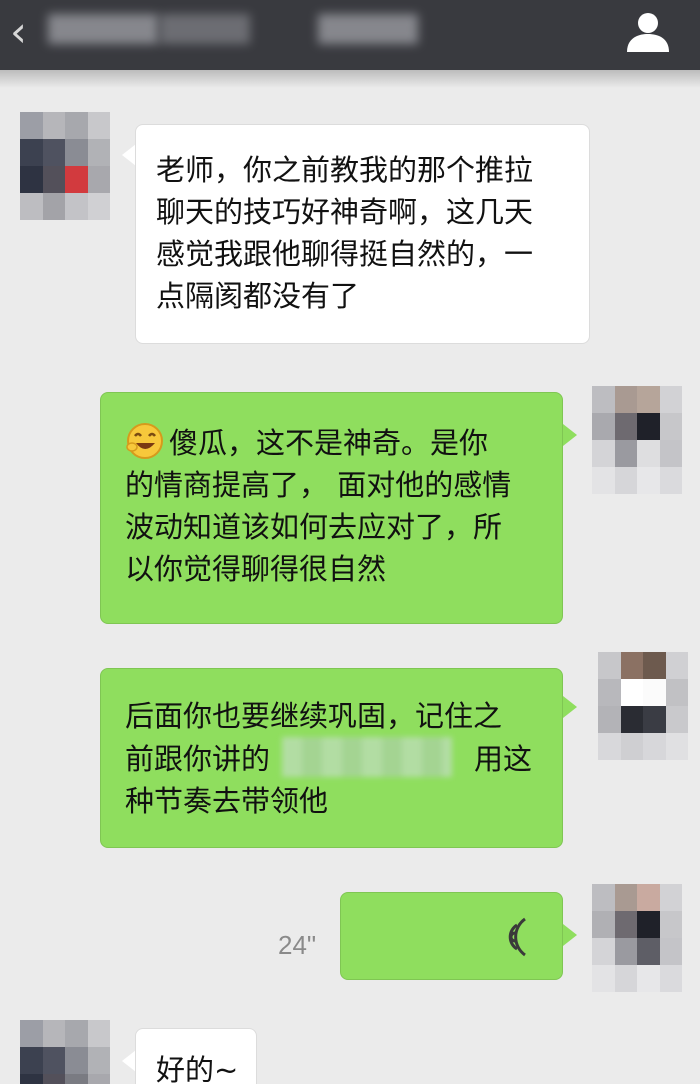 The image size is (700, 1084). I want to click on message-bubble-sent: 后面你也要继续巩固，记住之 前跟你讲的 用这 种节奏去带领他, so click(331, 758).